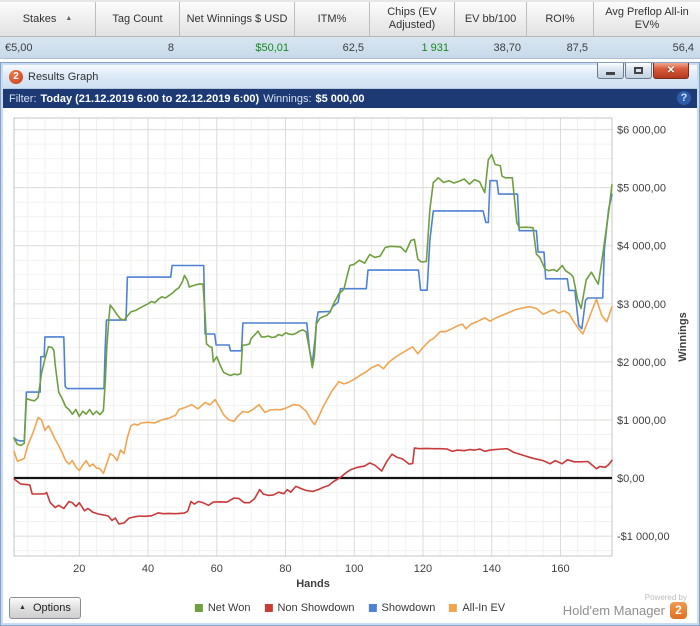 Image resolution: width=700 pixels, height=626 pixels. I want to click on x-tick-label: 120, so click(423, 569).